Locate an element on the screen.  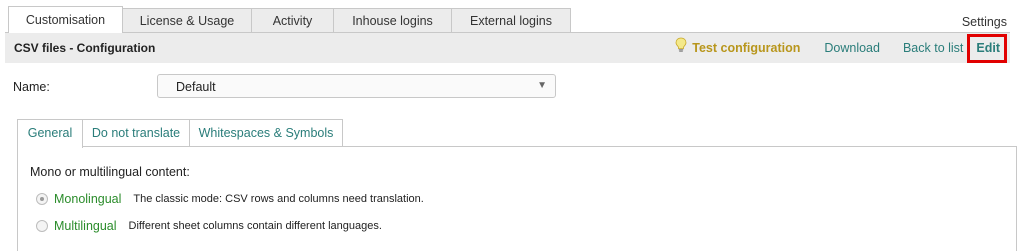
test-configuration-button: Test configuration is located at coordinates (738, 46).